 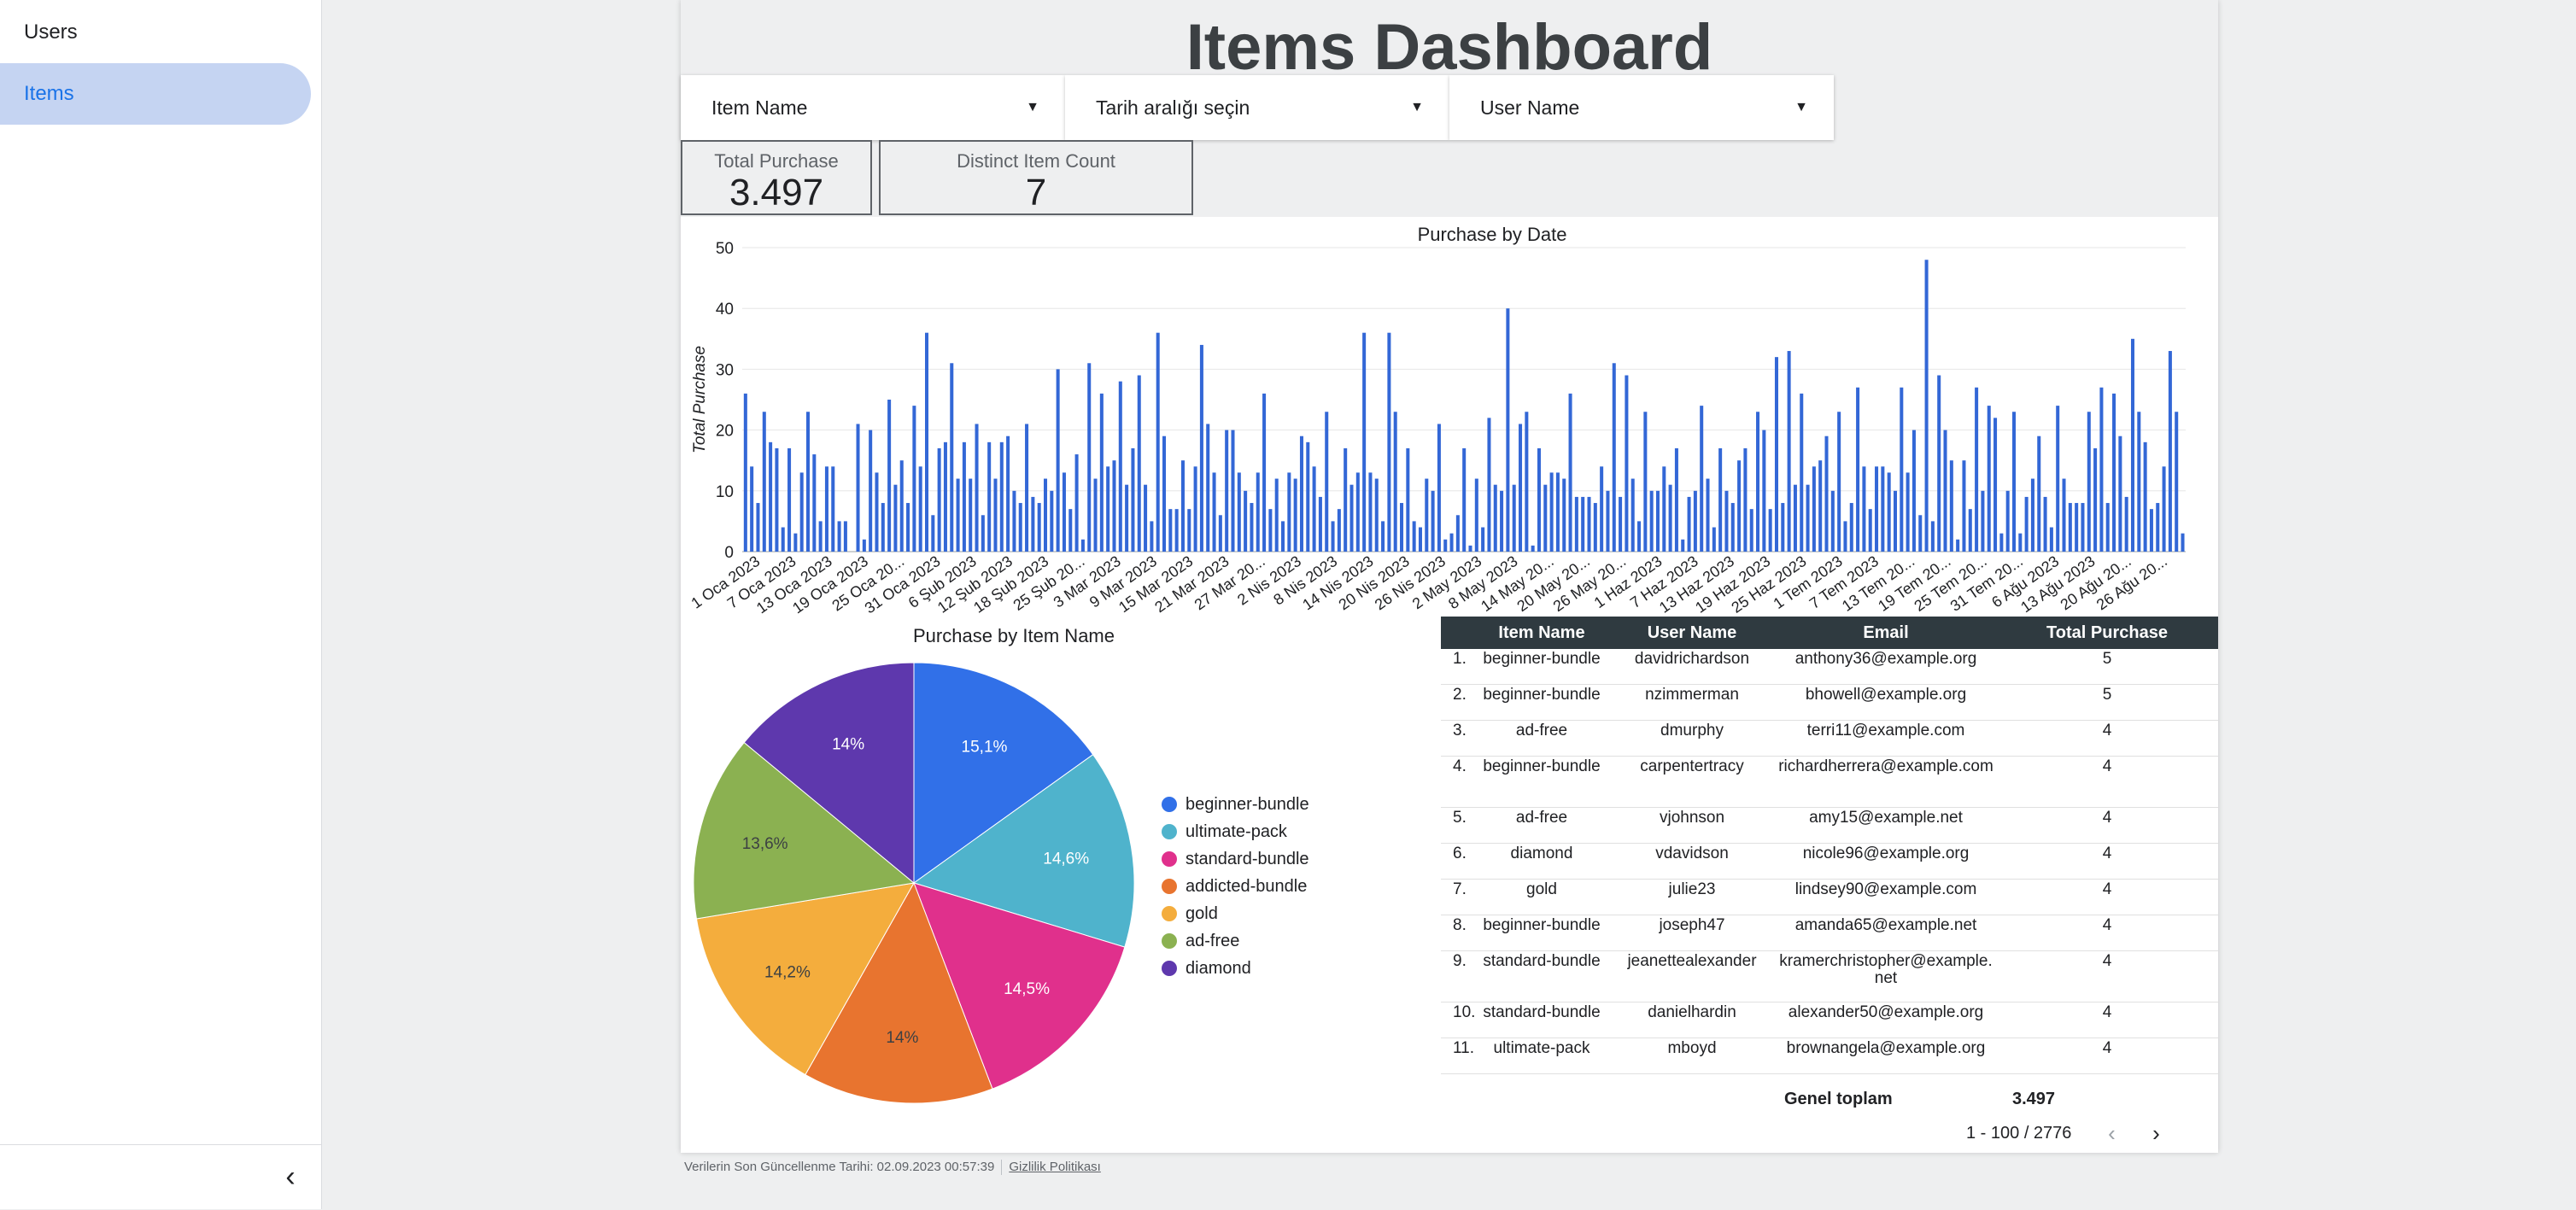 I want to click on legend-item: standard-bundle, so click(x=1235, y=859).